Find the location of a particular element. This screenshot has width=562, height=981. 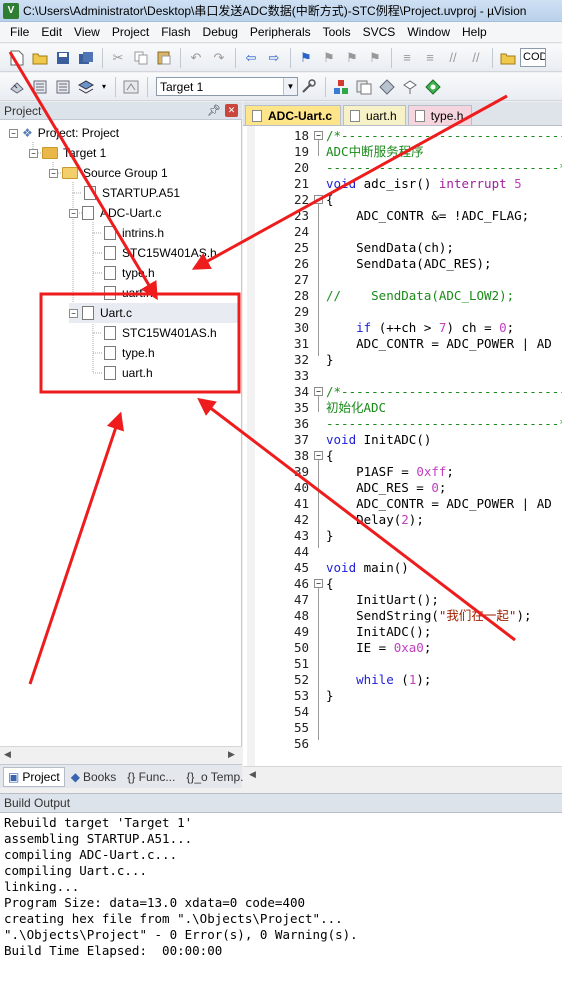

scroll-right-icon: ▶ is located at coordinates (231, 754).